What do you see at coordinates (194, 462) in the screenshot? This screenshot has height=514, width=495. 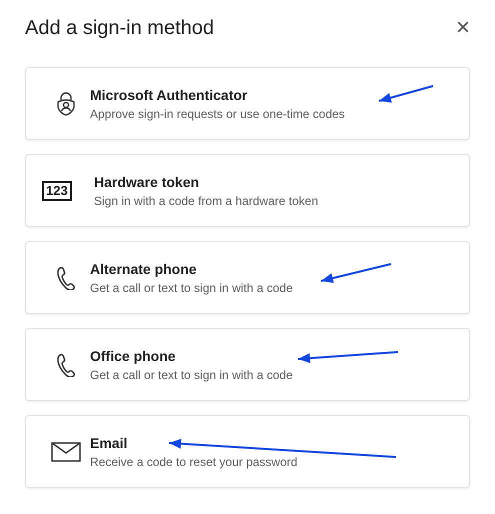 I see `method-description: Receive a code to reset your password` at bounding box center [194, 462].